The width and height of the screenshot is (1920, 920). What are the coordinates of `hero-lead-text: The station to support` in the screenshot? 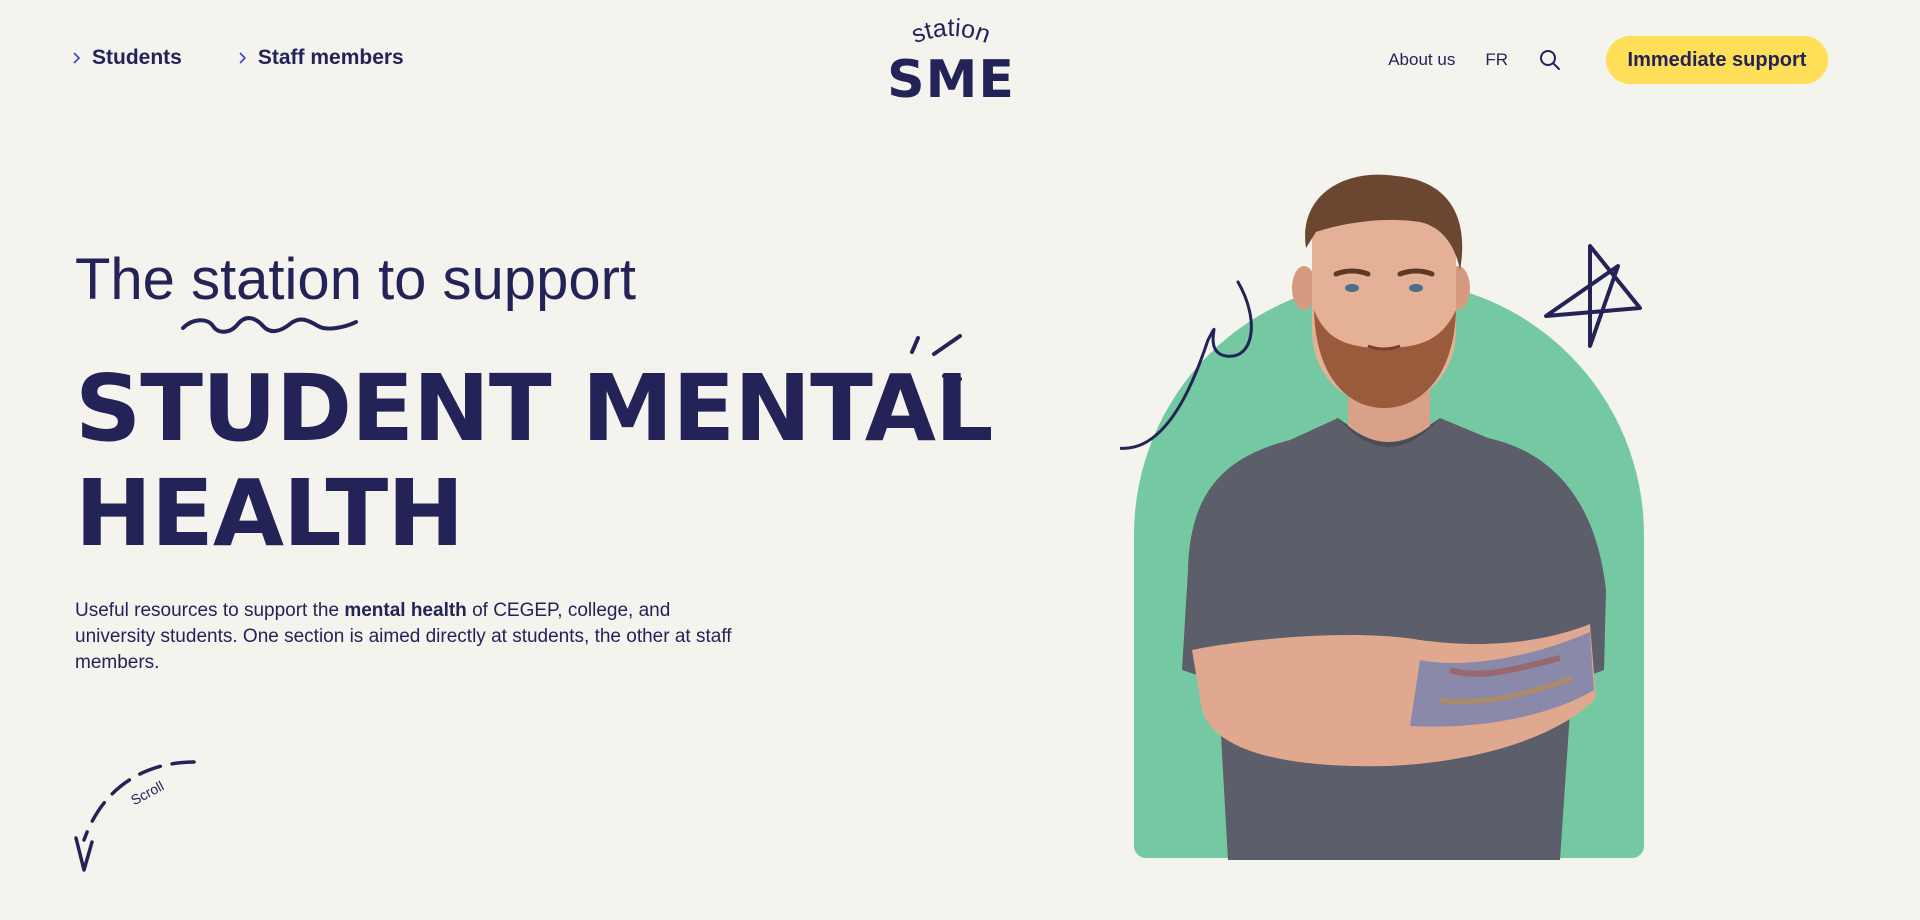 It's located at (355, 280).